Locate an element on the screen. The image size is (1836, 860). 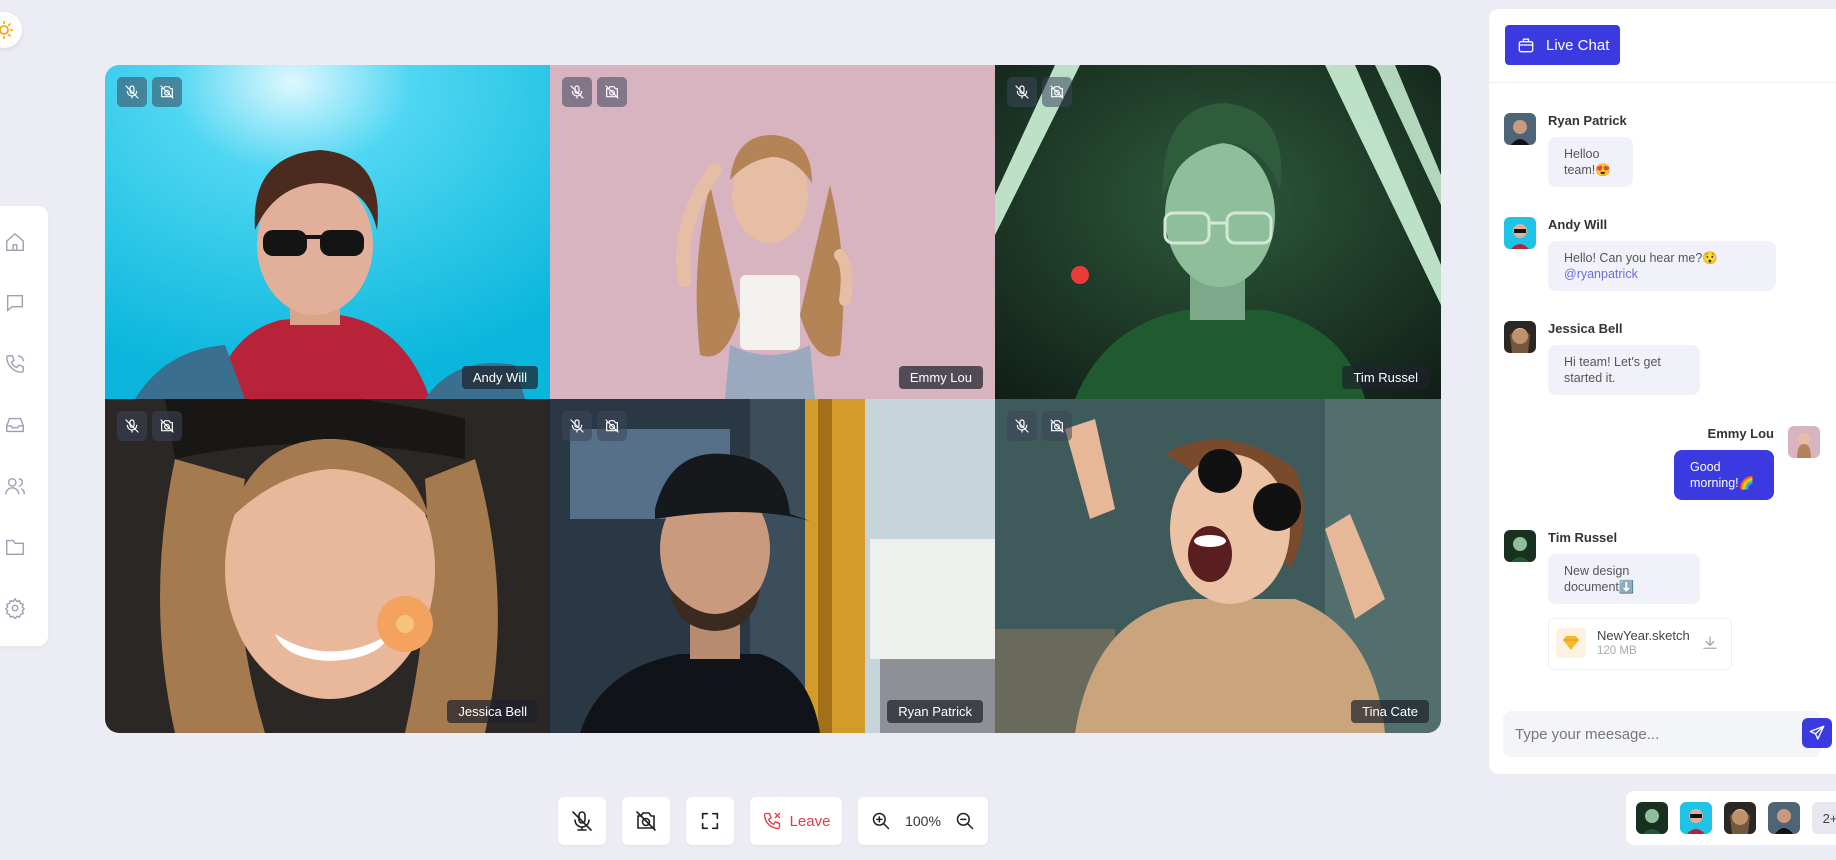
video-tile: Ryan Patrick is located at coordinates (772, 566).